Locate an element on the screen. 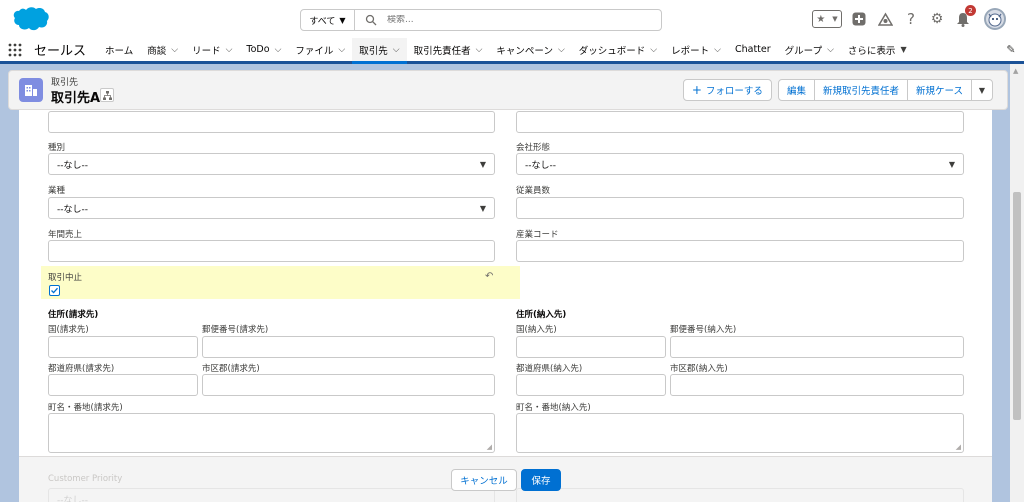  suspended-checkbox is located at coordinates (54, 290).